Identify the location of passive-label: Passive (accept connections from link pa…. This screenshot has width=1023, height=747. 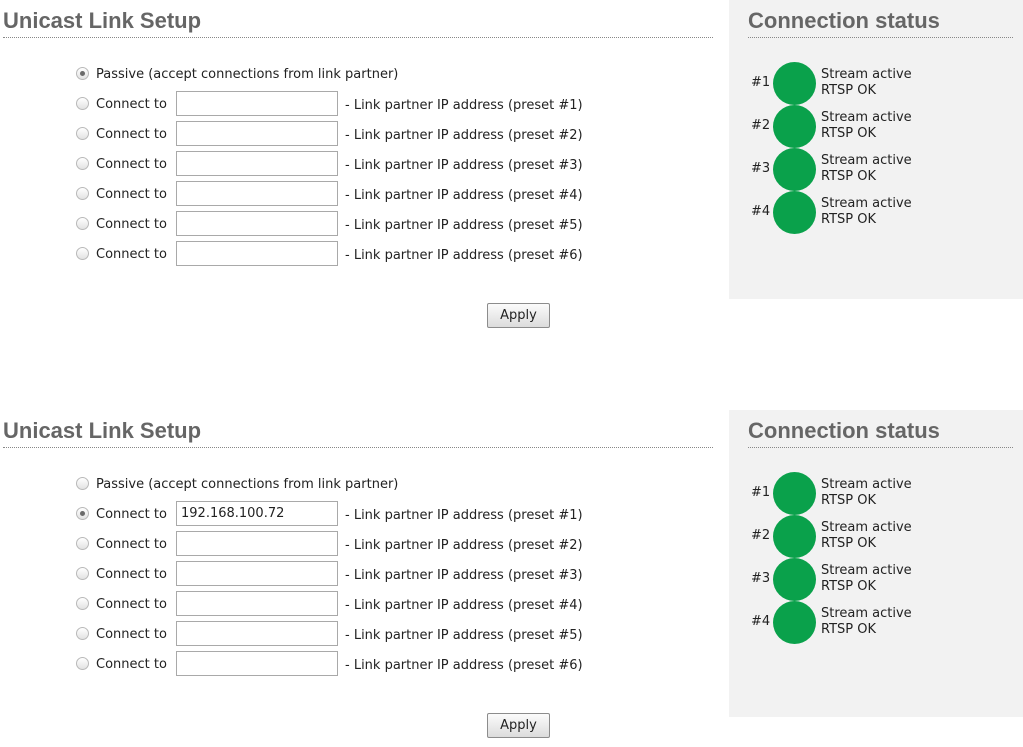
(247, 484).